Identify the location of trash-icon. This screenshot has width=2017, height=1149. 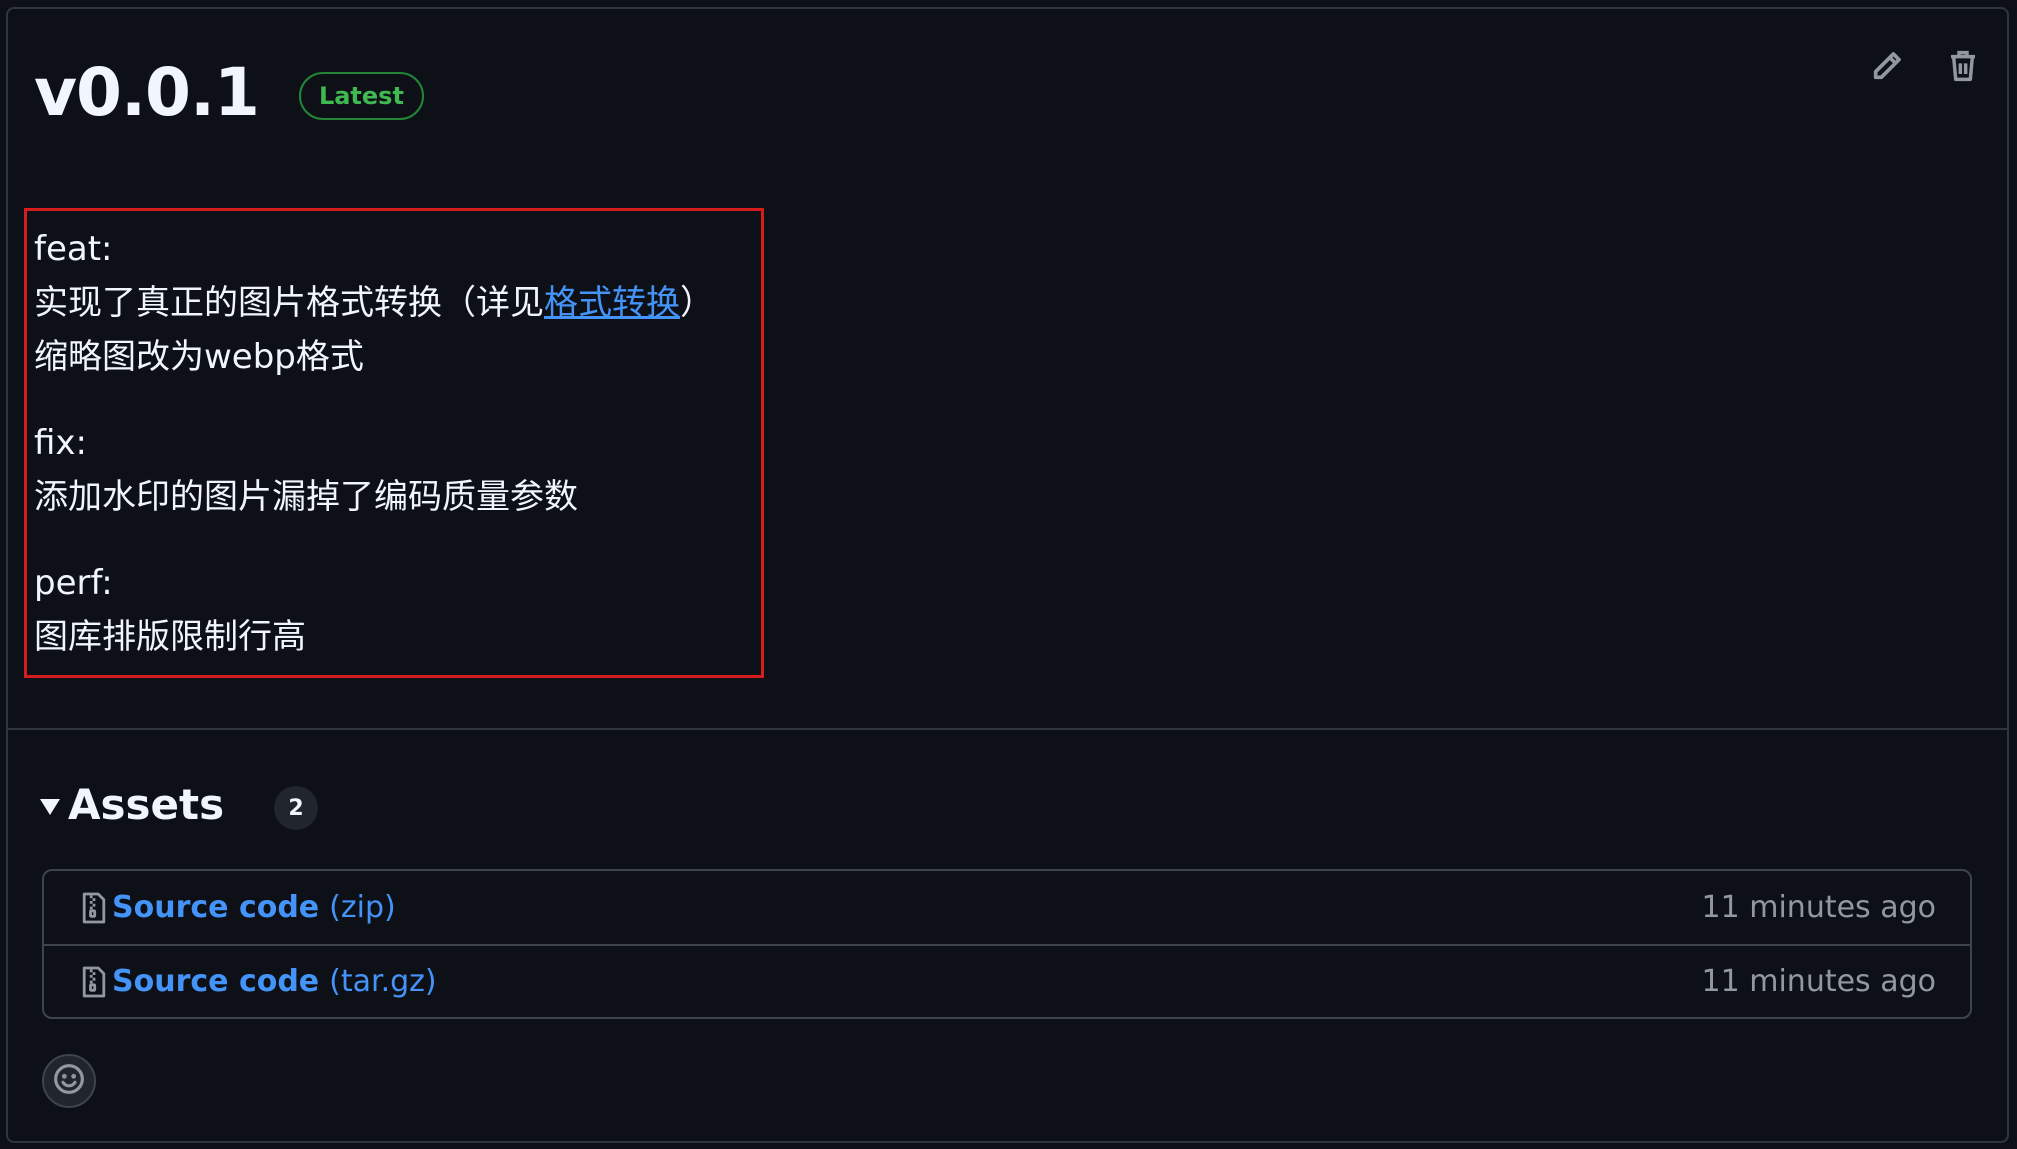
(1963, 68).